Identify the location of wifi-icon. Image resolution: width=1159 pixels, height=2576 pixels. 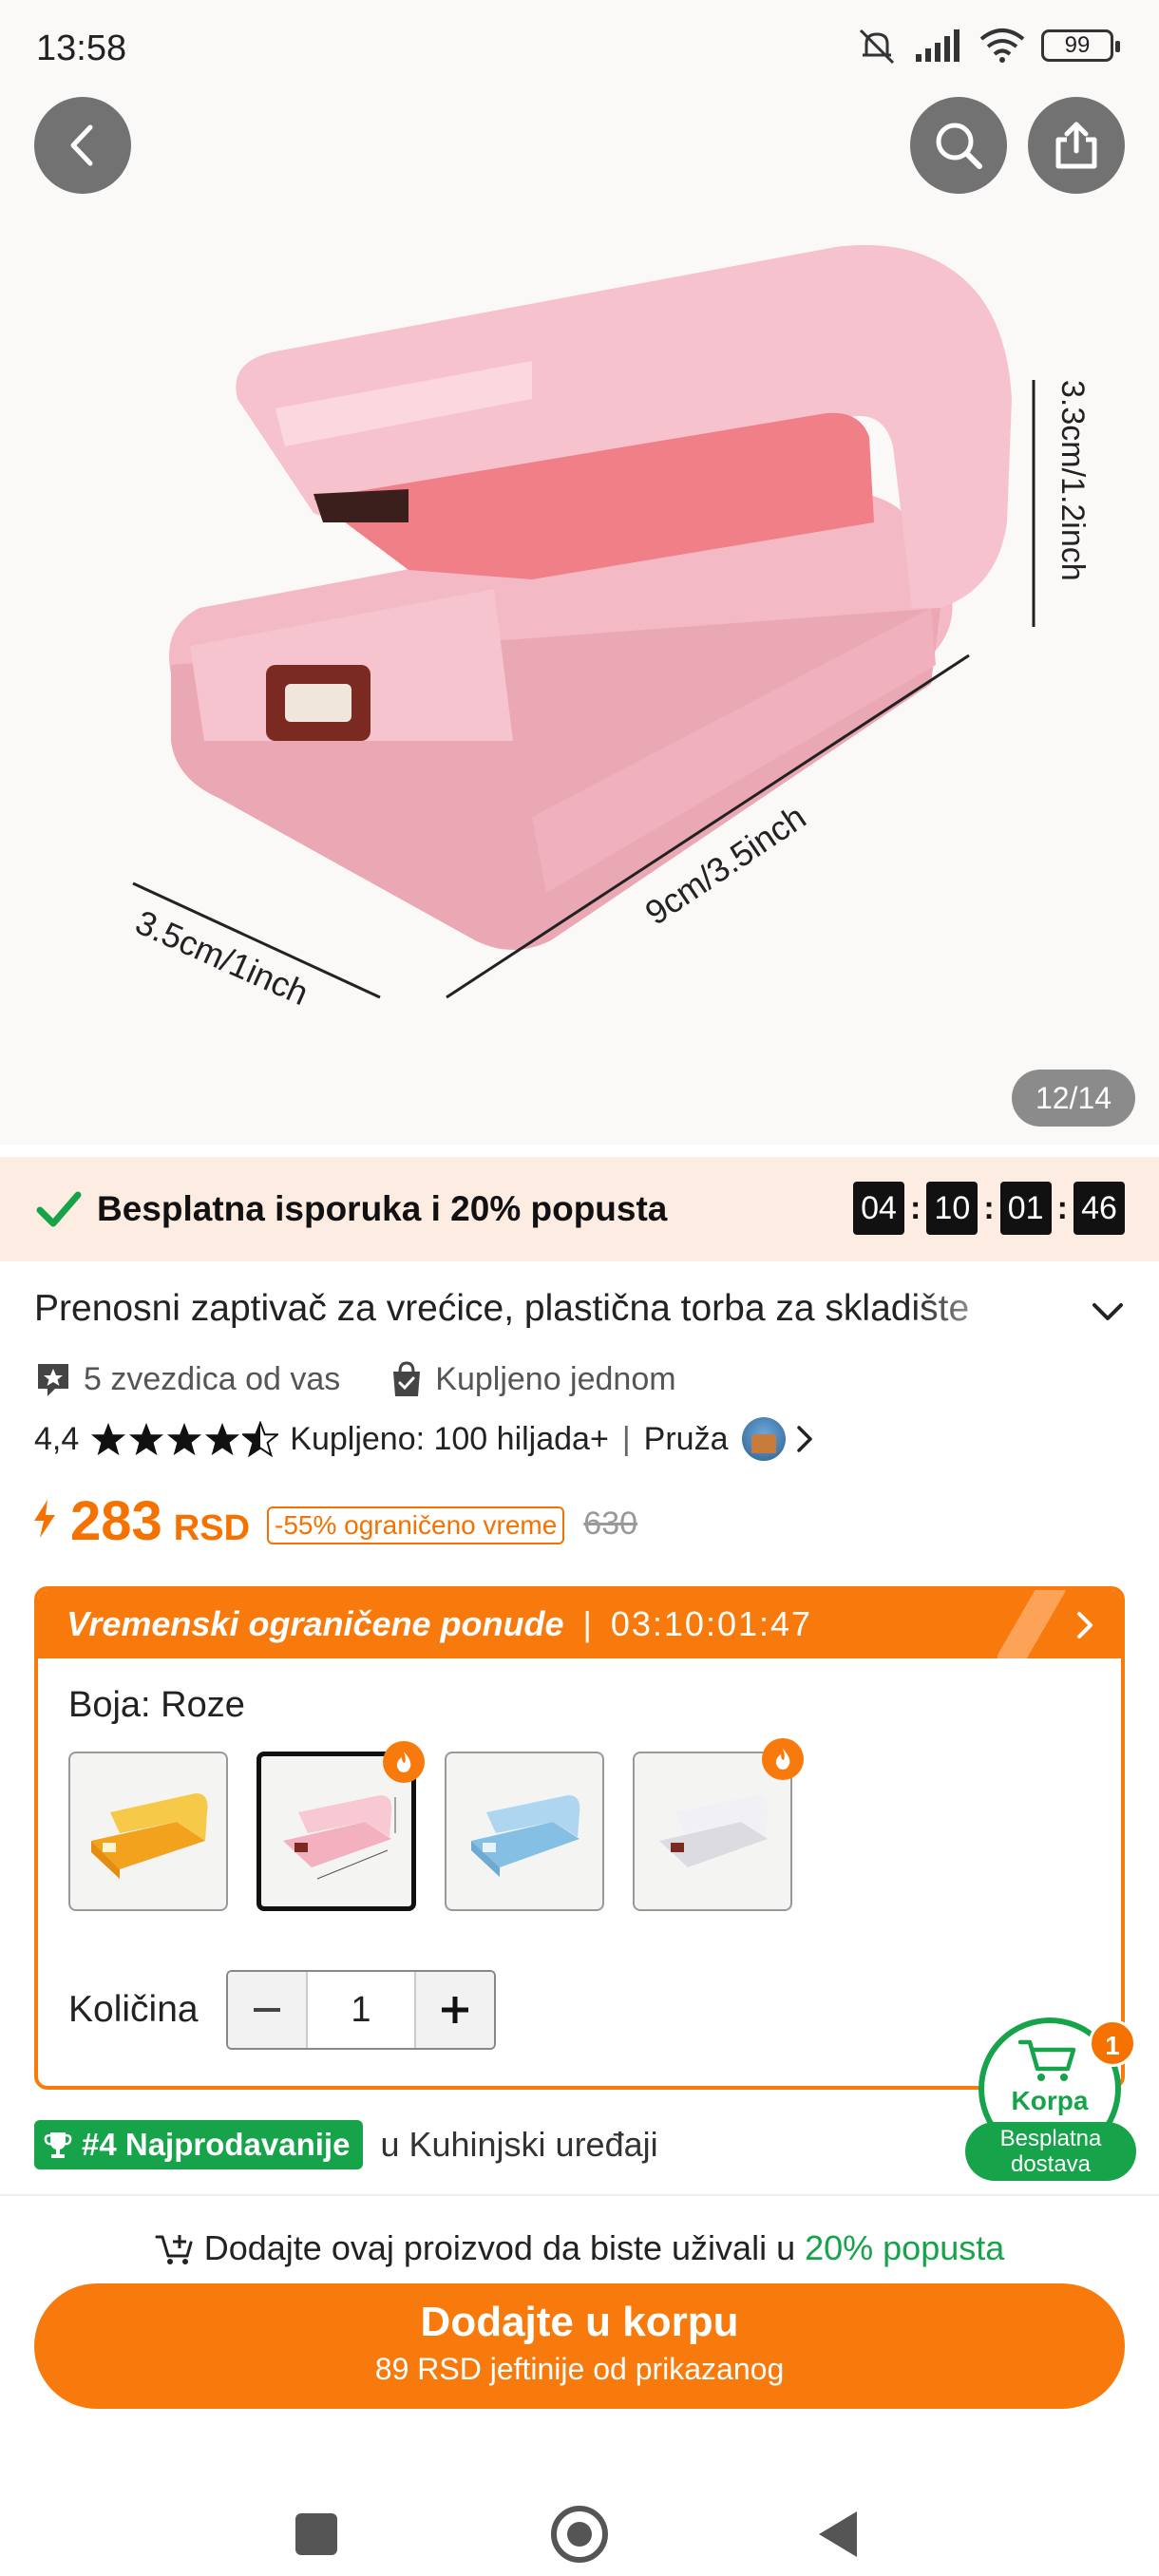
(1002, 45).